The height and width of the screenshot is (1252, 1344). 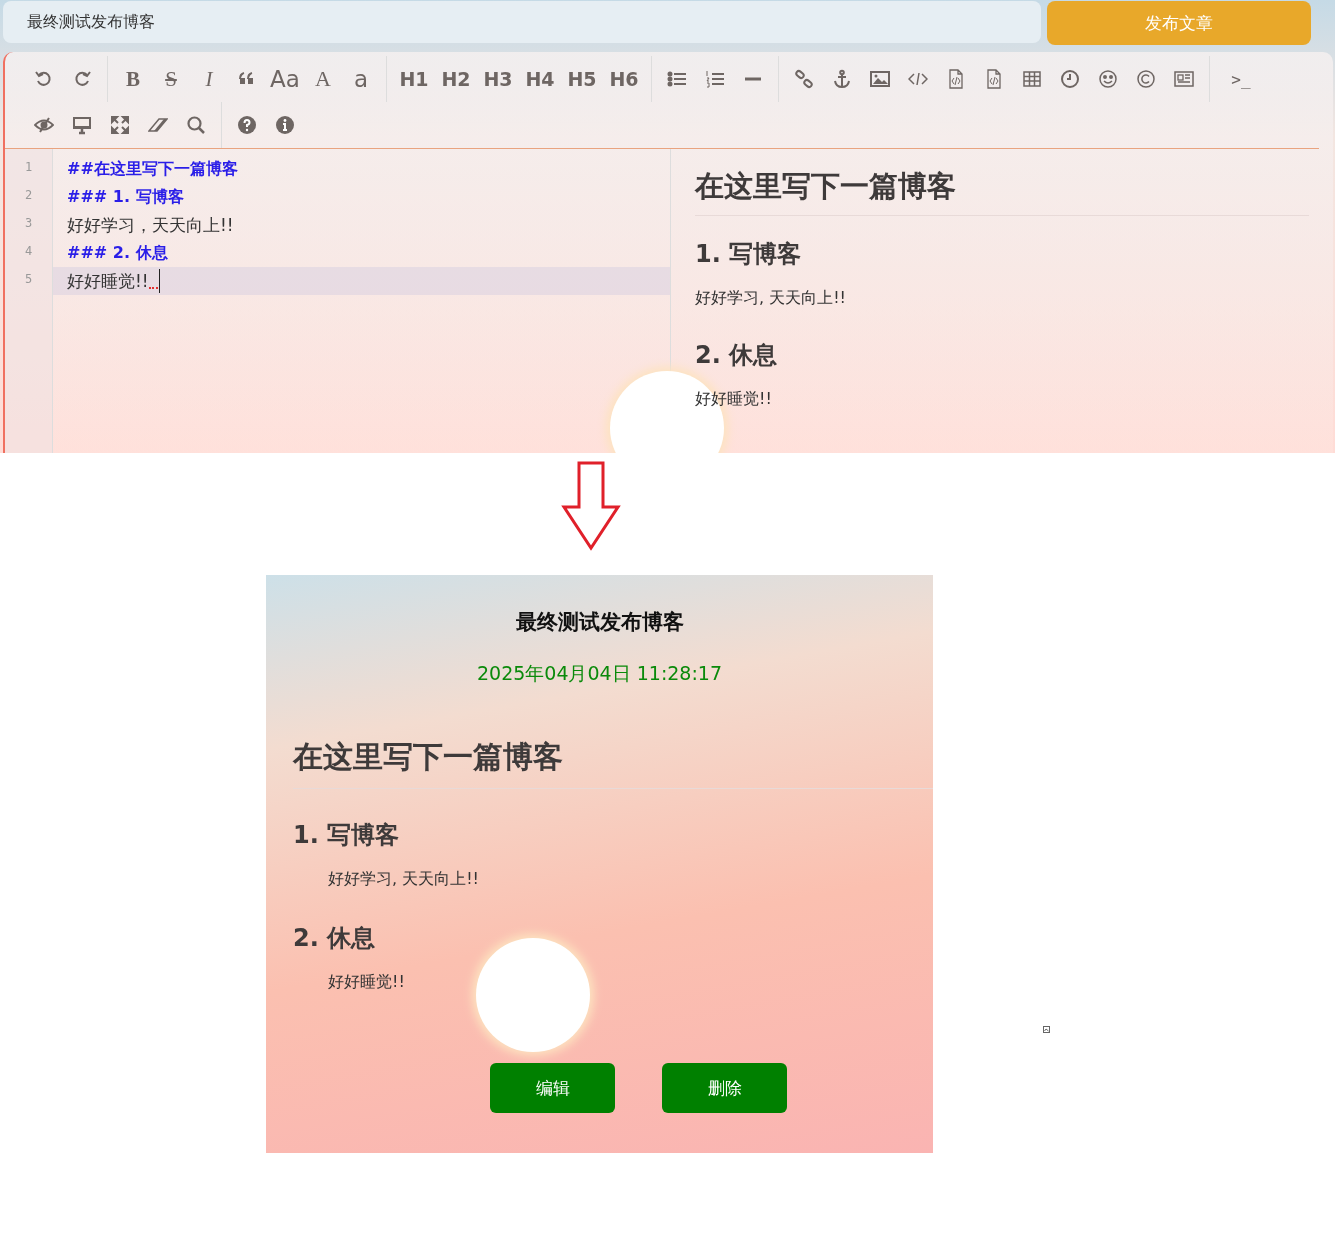 What do you see at coordinates (715, 79) in the screenshot?
I see `numbered-list-icon` at bounding box center [715, 79].